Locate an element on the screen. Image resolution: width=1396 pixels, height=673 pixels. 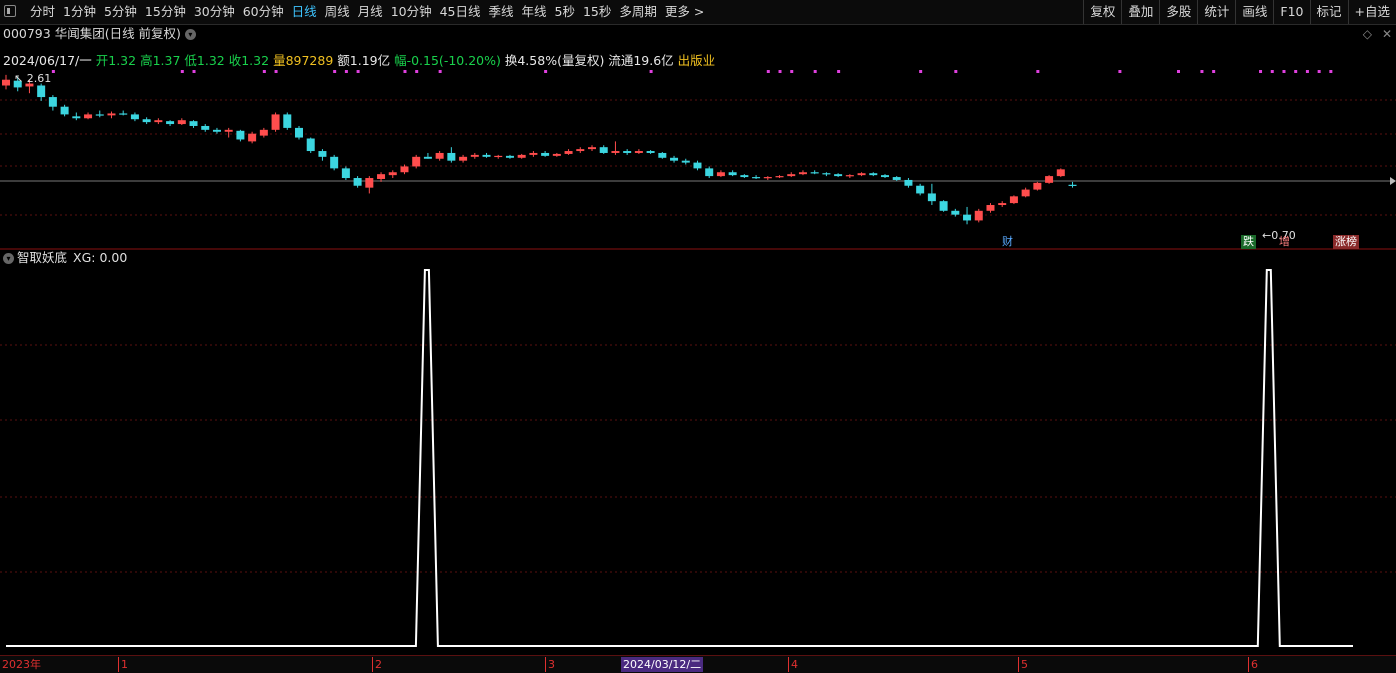
limit-list-badge: 涨榜 is located at coordinates (1346, 242).